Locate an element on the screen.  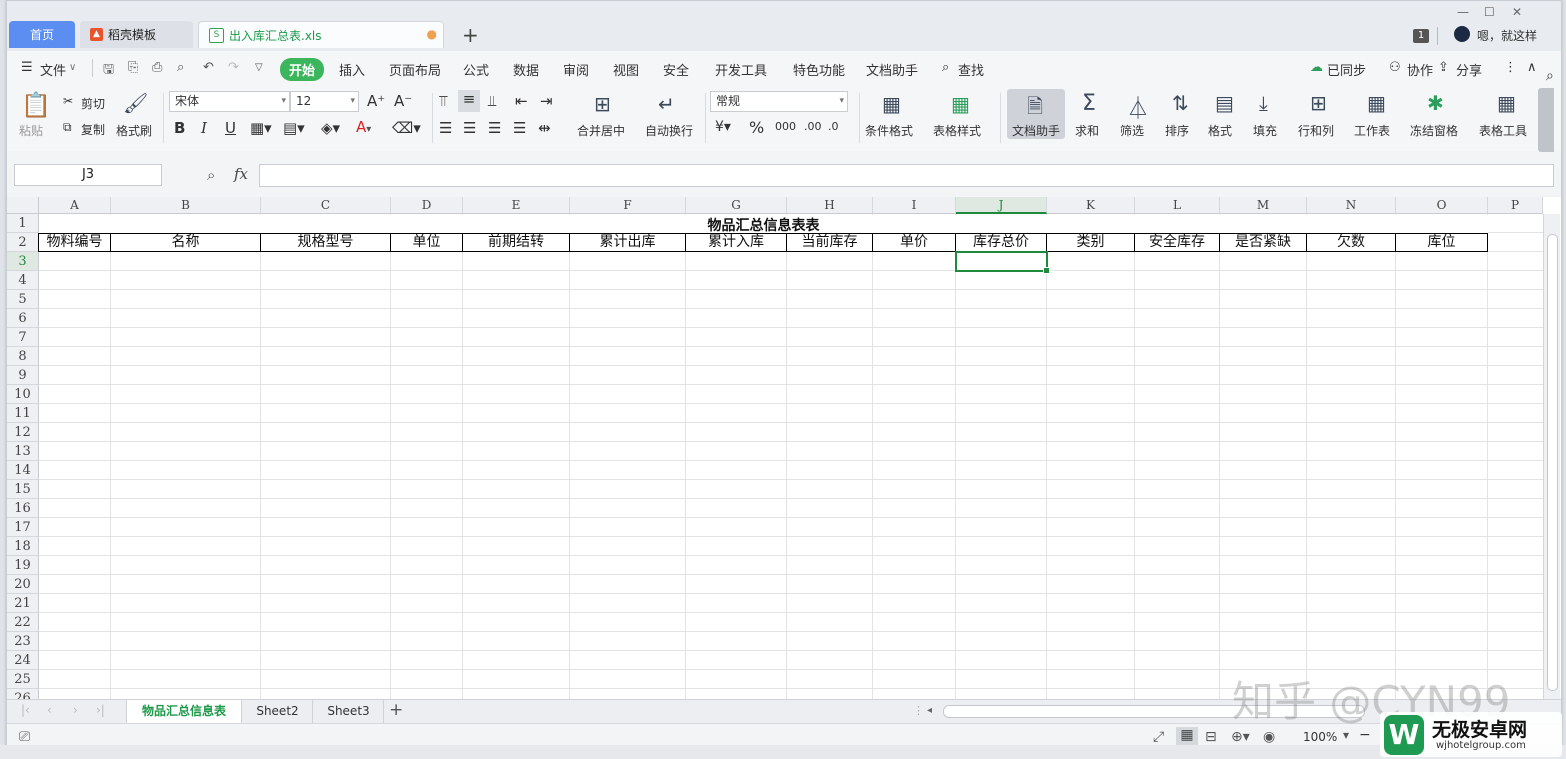
paste-button: 粘贴 is located at coordinates (31, 130).